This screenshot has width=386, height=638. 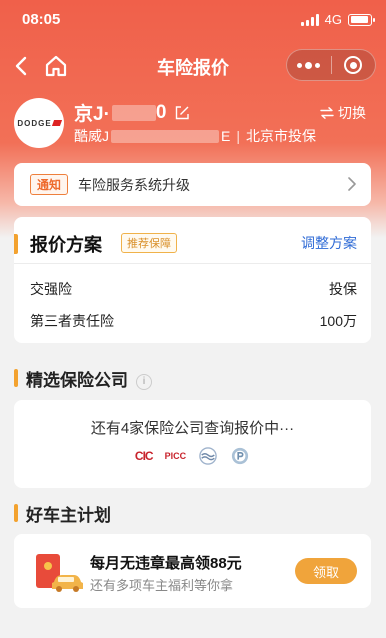 I want to click on switch-car-button: 切换, so click(x=343, y=113).